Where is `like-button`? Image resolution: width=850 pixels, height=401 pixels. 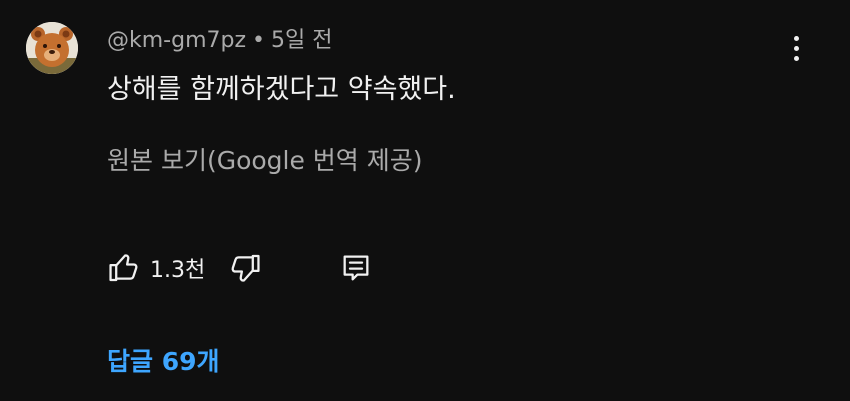 like-button is located at coordinates (124, 268).